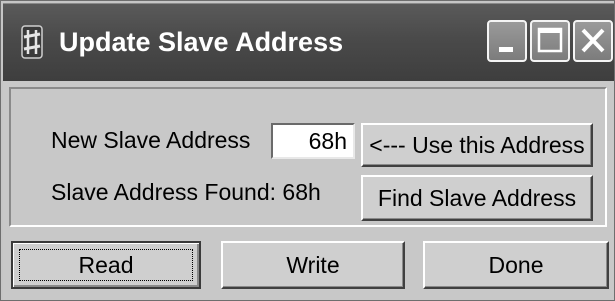 The width and height of the screenshot is (615, 301). Describe the element at coordinates (506, 49) in the screenshot. I see `minimize-icon` at that location.